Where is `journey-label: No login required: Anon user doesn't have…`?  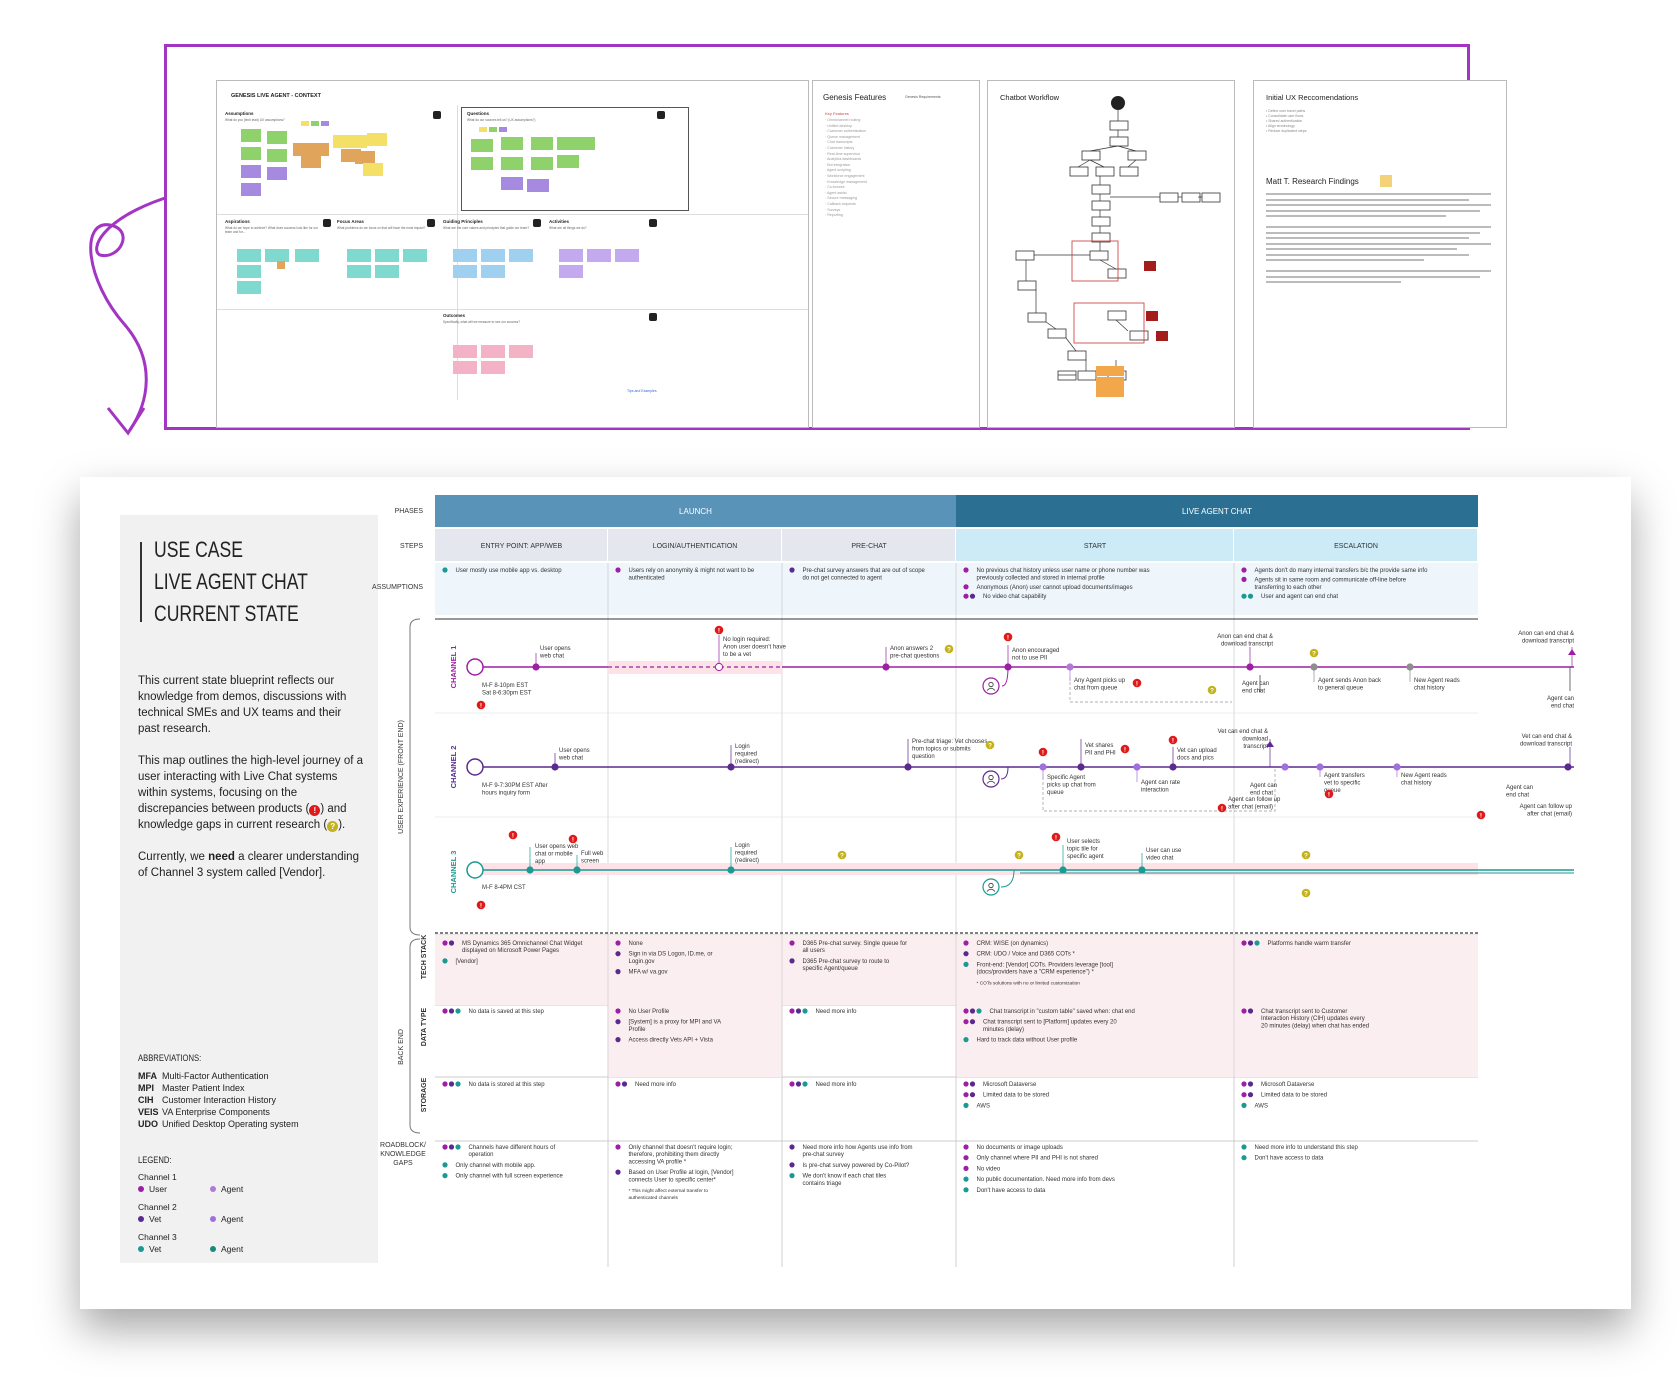
journey-label: No login required: Anon user doesn't have… is located at coordinates (755, 647).